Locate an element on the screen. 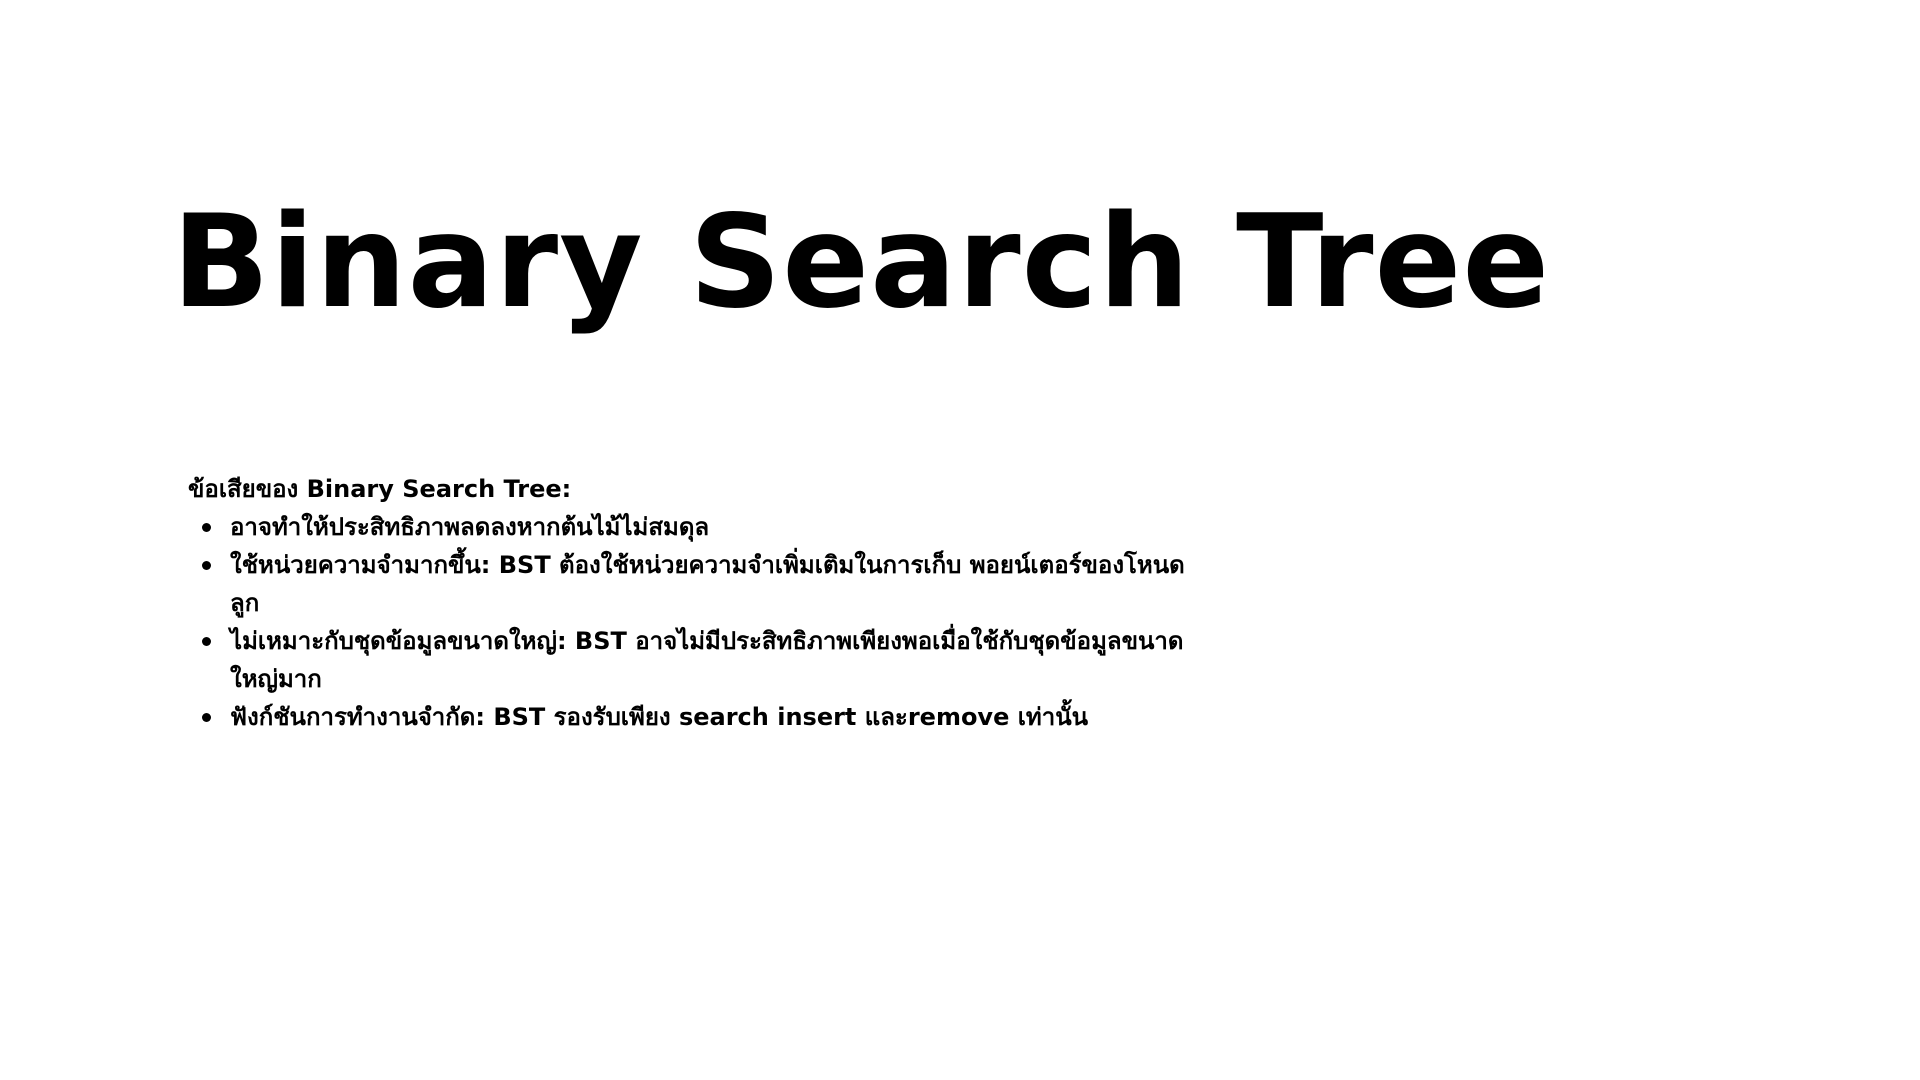 Image resolution: width=1920 pixels, height=1080 pixels. list-item: อาจทำให้ประสิทธิภาพลดลงหากต้นไม้ไม่สมดุล is located at coordinates (695, 527).